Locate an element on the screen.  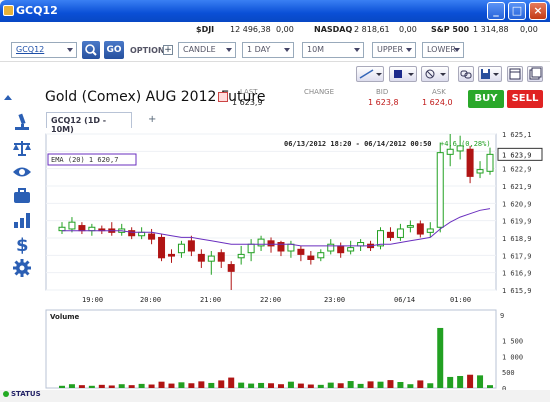
title-bar: GCQ12 _ □ × is located at coordinates (275, 11).